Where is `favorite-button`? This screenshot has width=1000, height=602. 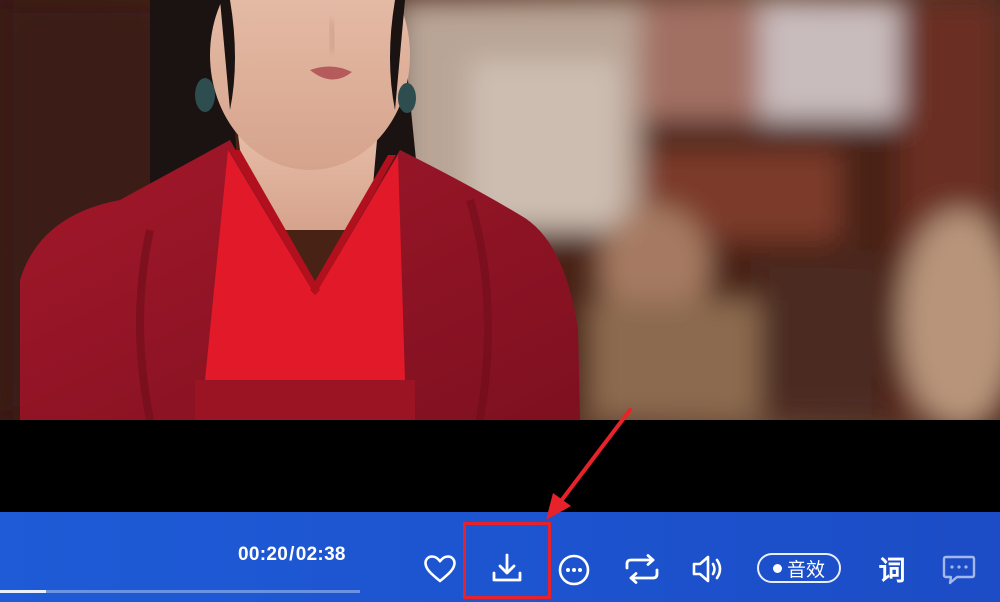 favorite-button is located at coordinates (440, 569).